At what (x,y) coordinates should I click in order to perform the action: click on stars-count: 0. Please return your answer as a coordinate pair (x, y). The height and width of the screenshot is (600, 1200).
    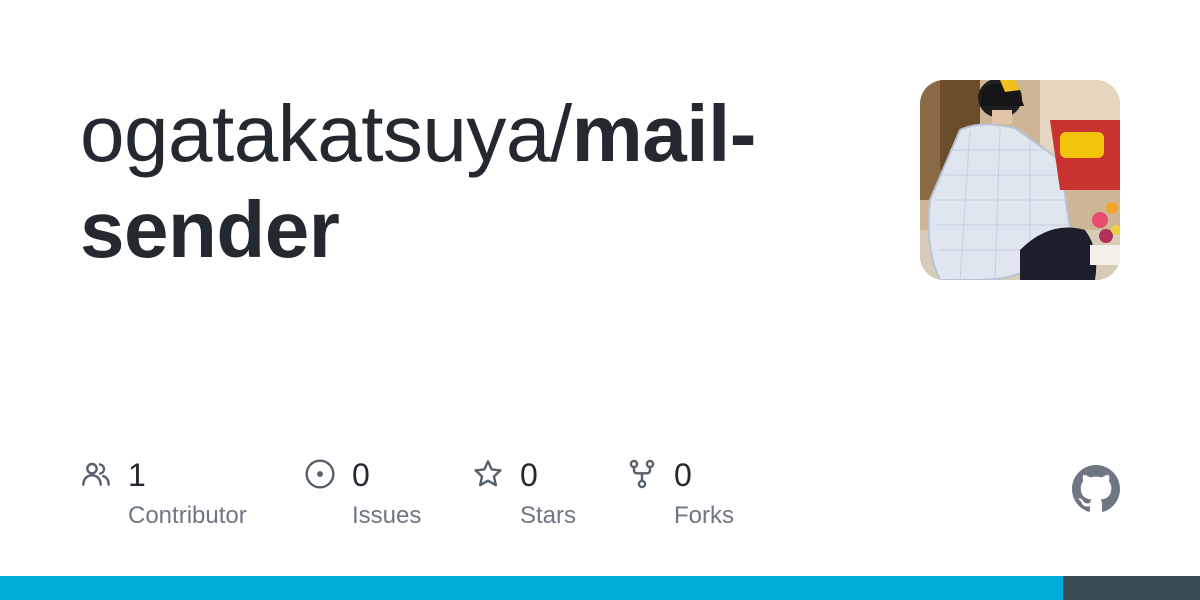
    Looking at the image, I should click on (529, 475).